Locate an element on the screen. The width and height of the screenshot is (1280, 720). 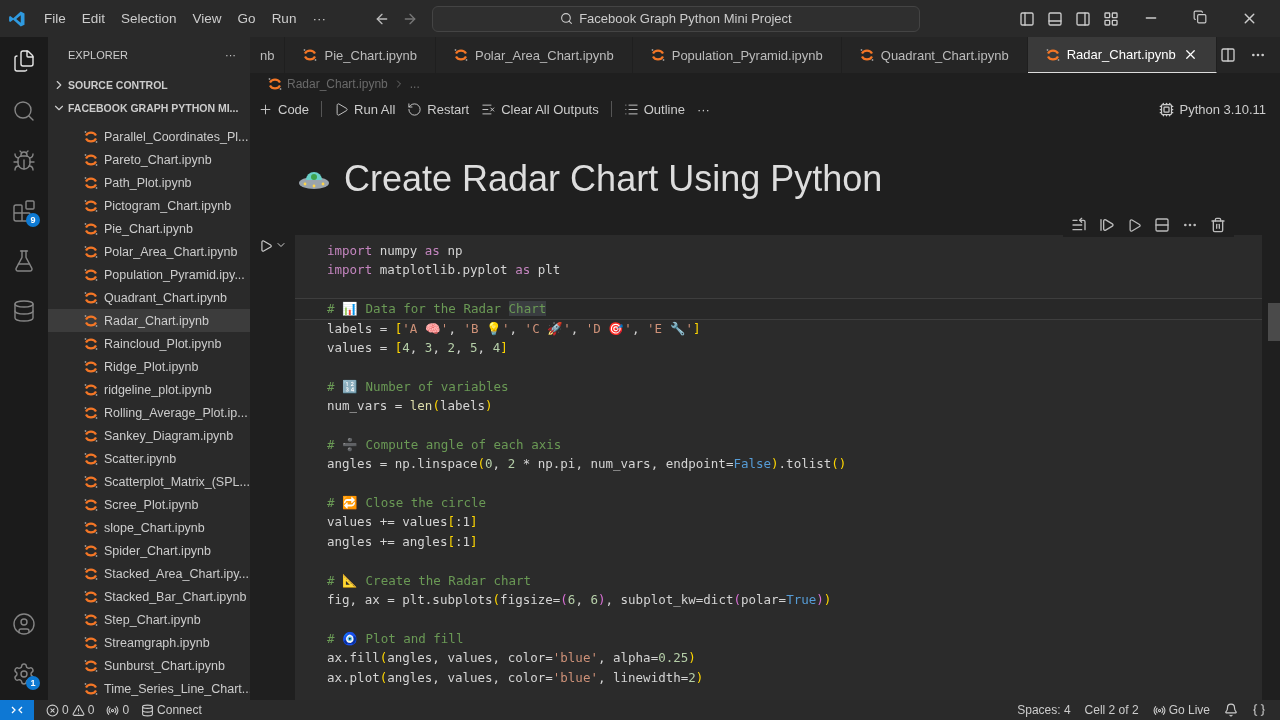
sidebar-toggle-icon is located at coordinates (1027, 18).